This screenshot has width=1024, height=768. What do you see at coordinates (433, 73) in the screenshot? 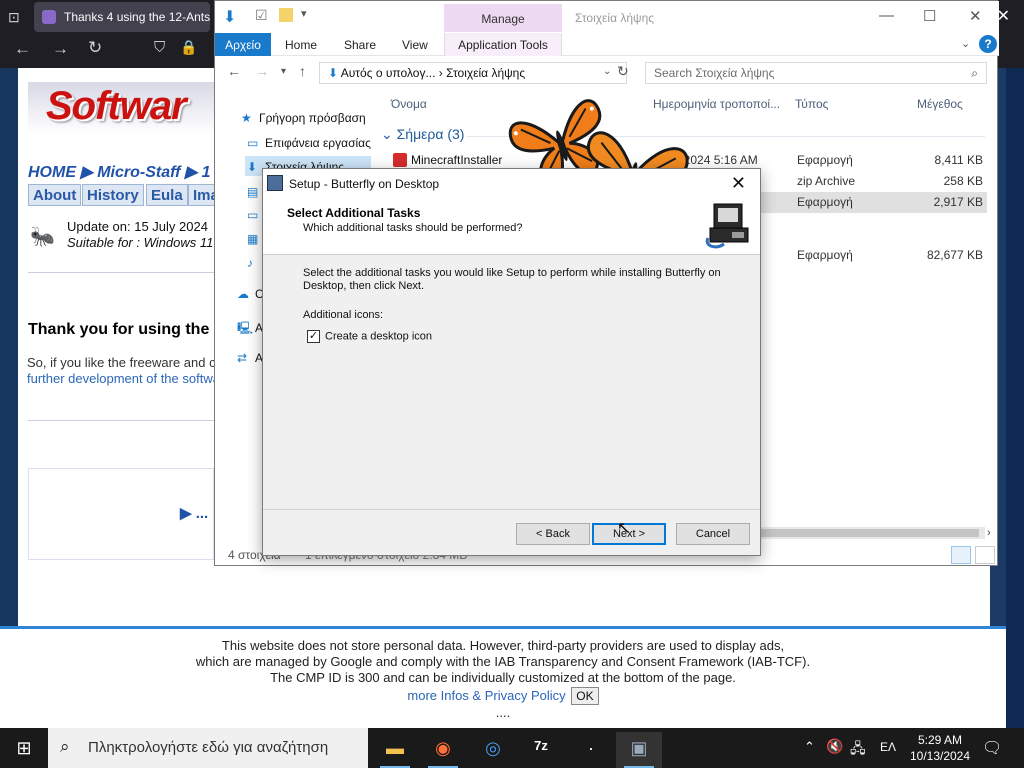
I see `address-path: Αυτός ο υπολογ... › Στοιχεία λήψης` at bounding box center [433, 73].